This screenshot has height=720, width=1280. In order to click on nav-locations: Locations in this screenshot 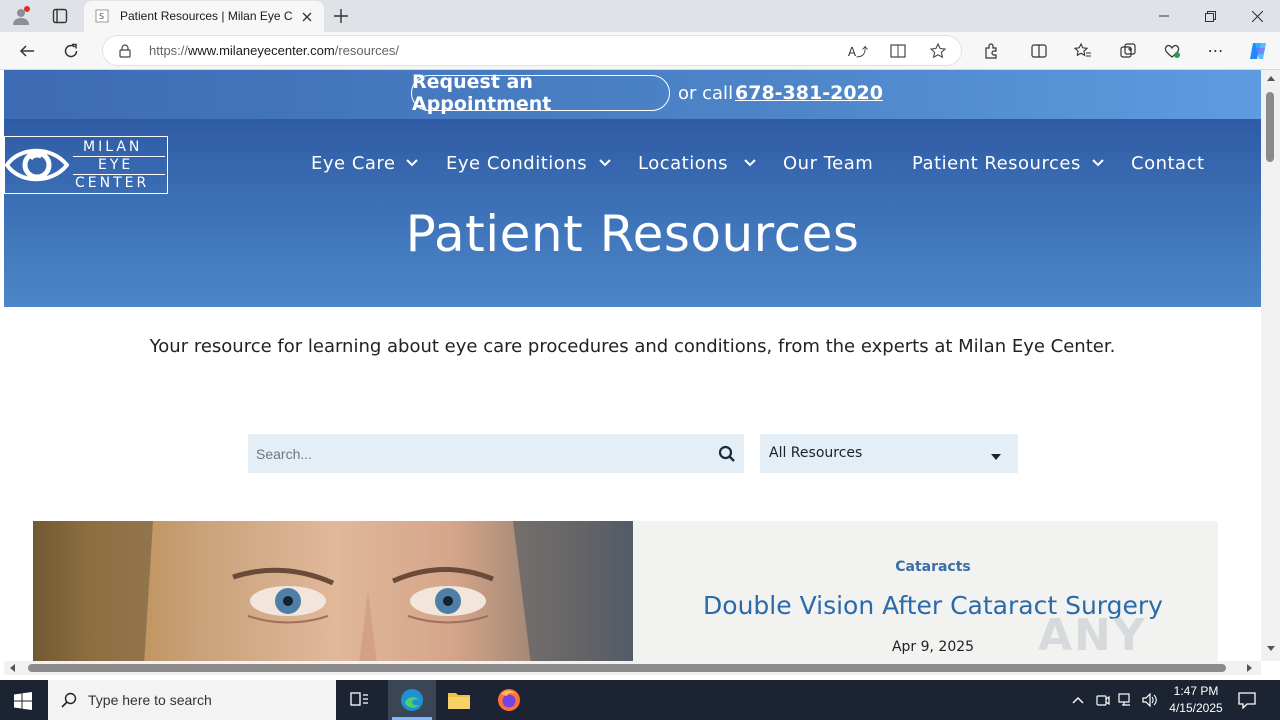, I will do `click(683, 163)`.